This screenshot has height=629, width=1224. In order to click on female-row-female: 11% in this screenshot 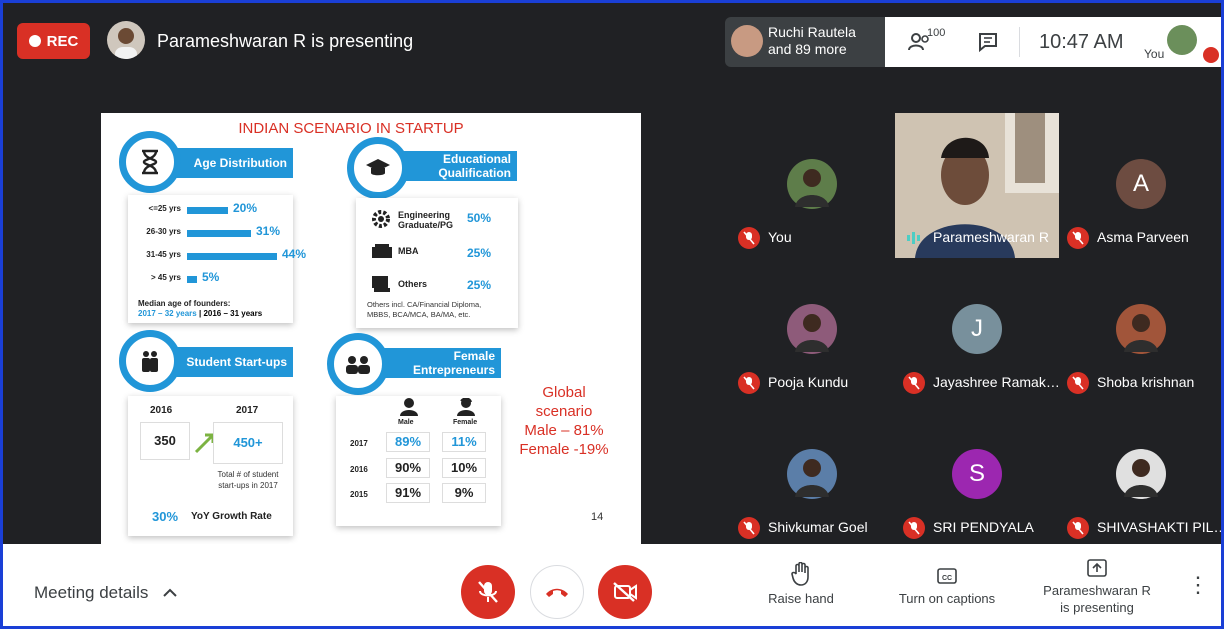, I will do `click(464, 442)`.